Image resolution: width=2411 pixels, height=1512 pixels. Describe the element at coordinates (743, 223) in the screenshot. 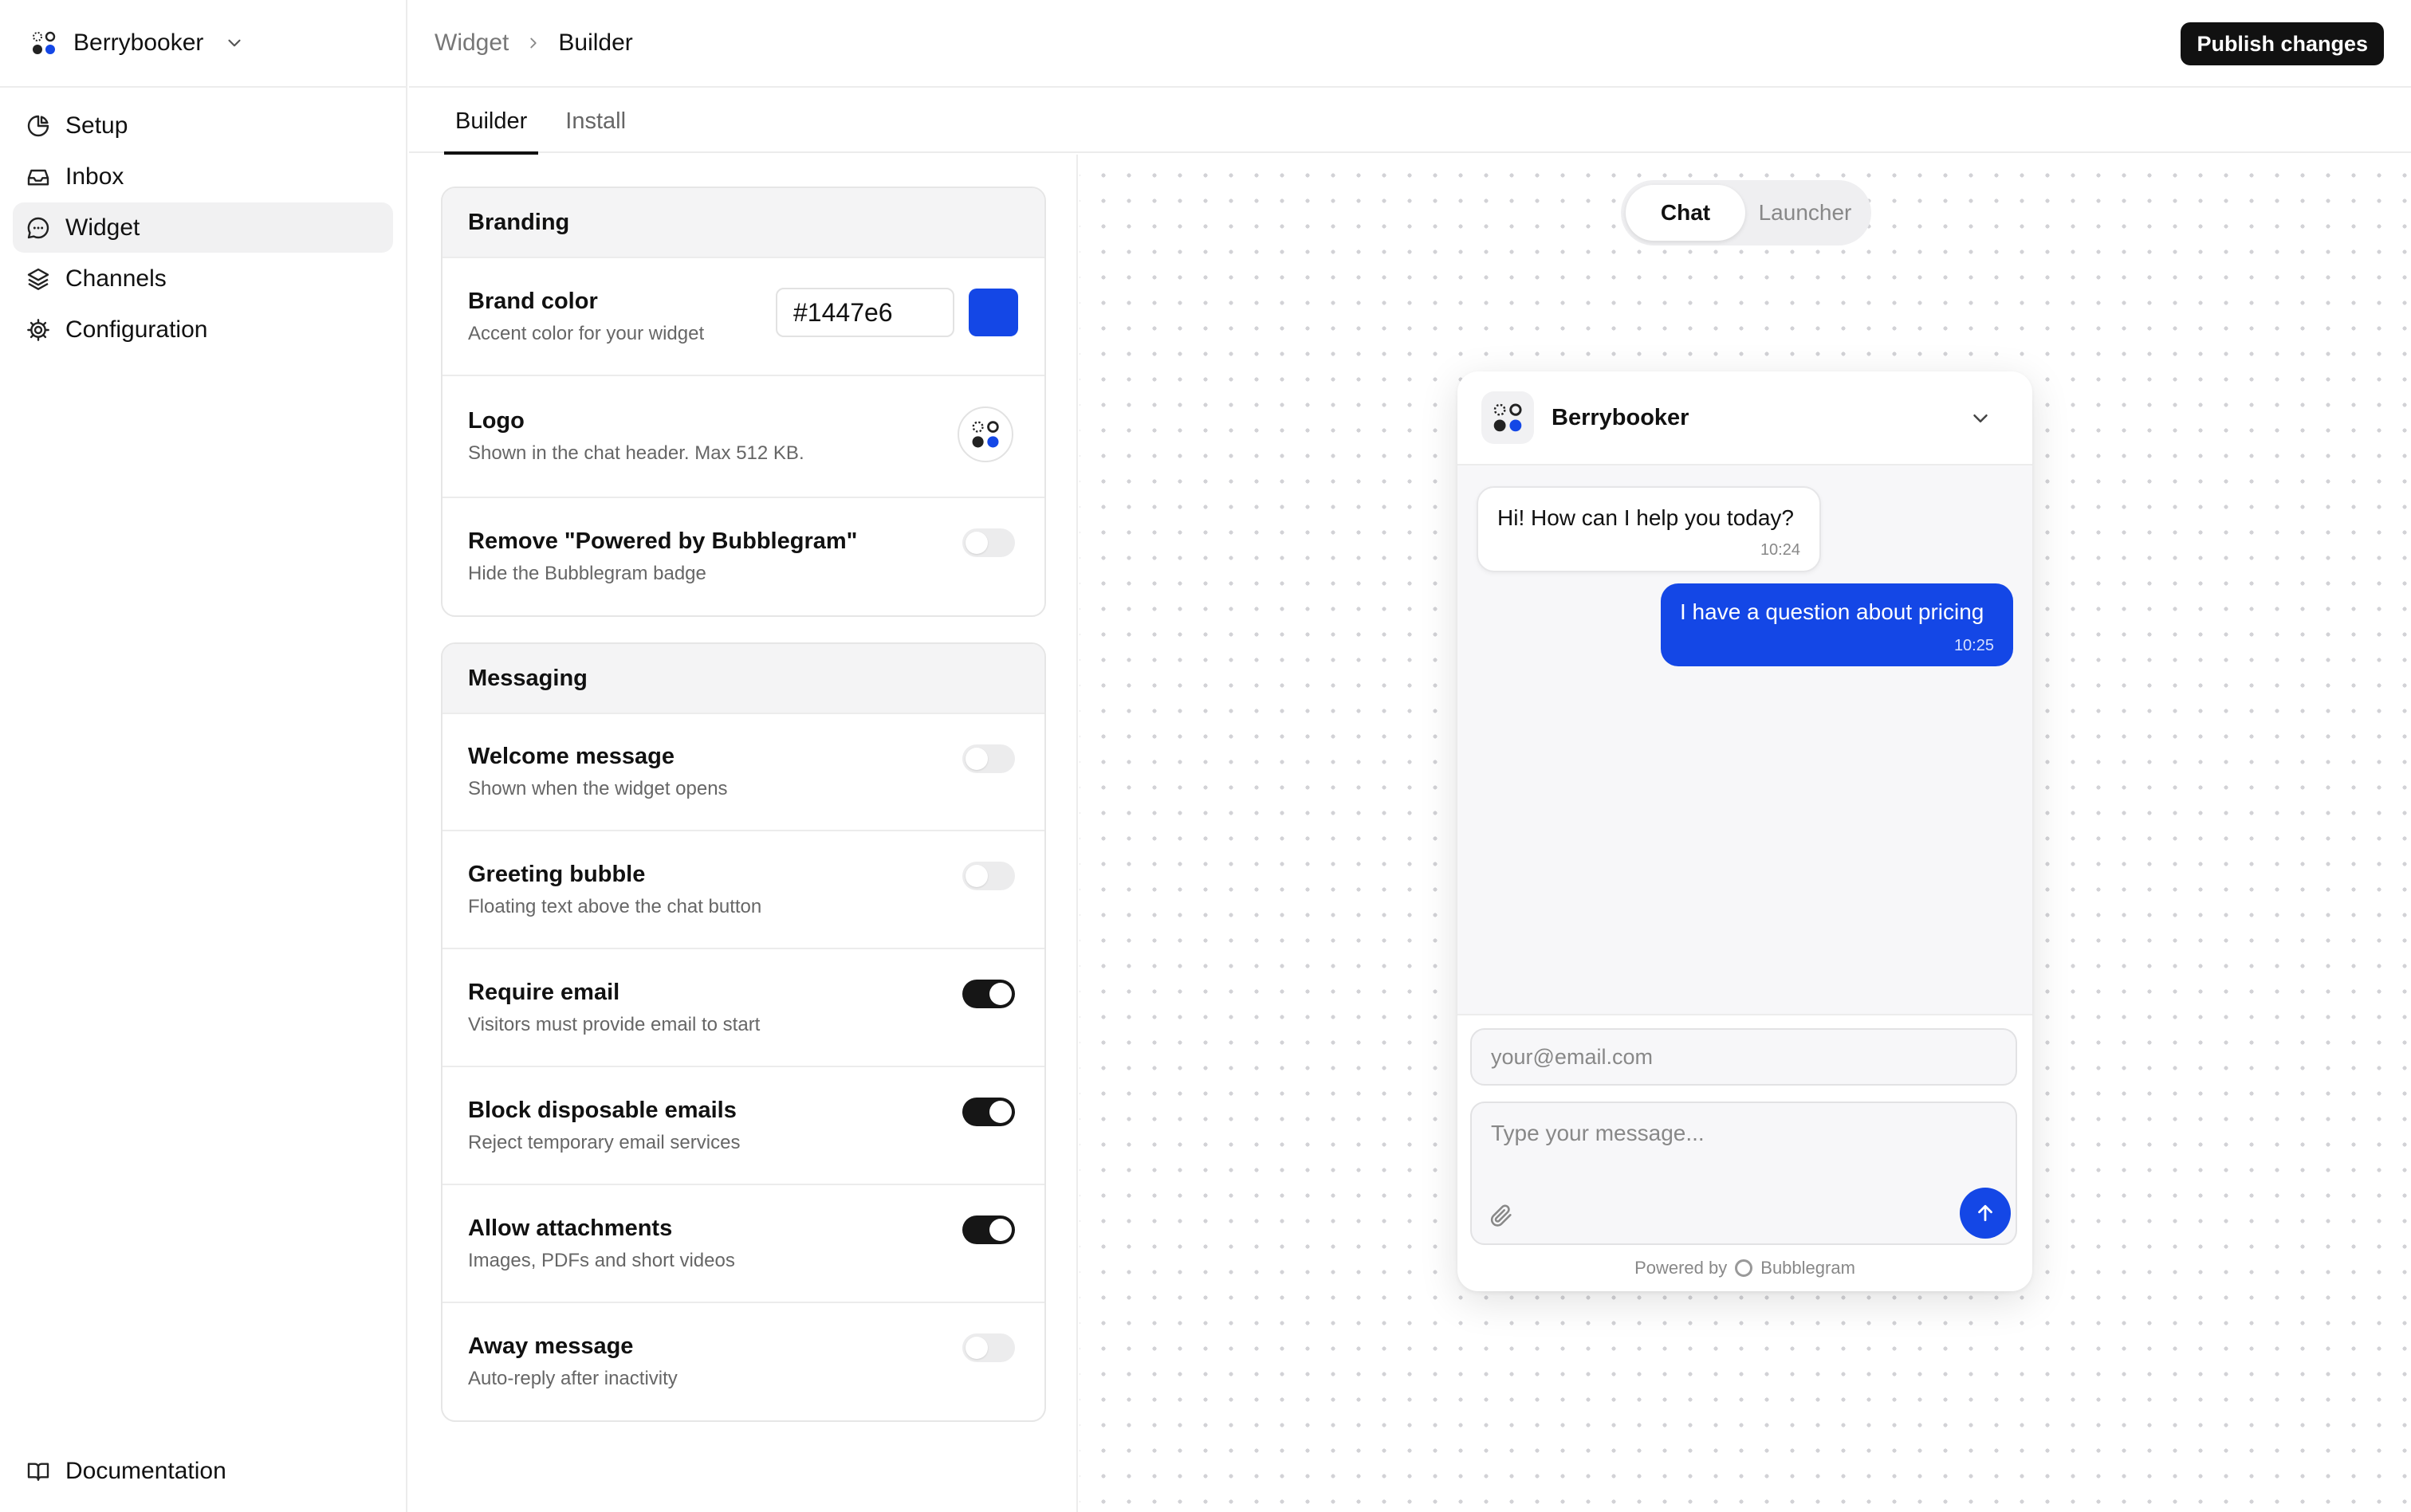

I see `branding-heading: Branding` at that location.